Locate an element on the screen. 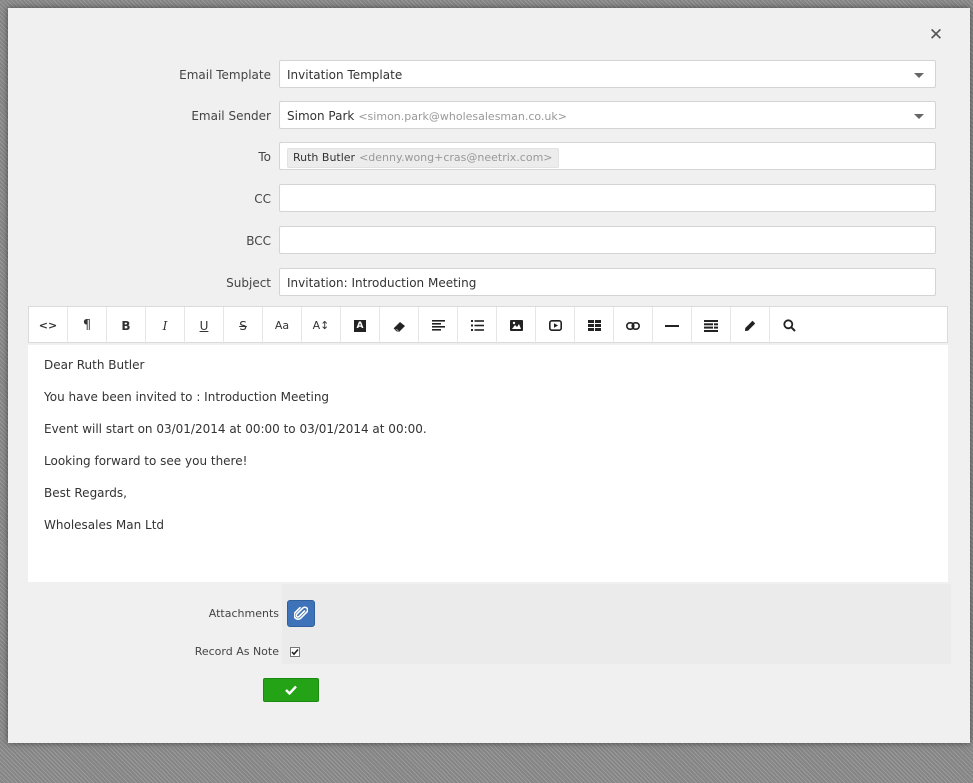 The width and height of the screenshot is (973, 783). image-icon is located at coordinates (516, 325).